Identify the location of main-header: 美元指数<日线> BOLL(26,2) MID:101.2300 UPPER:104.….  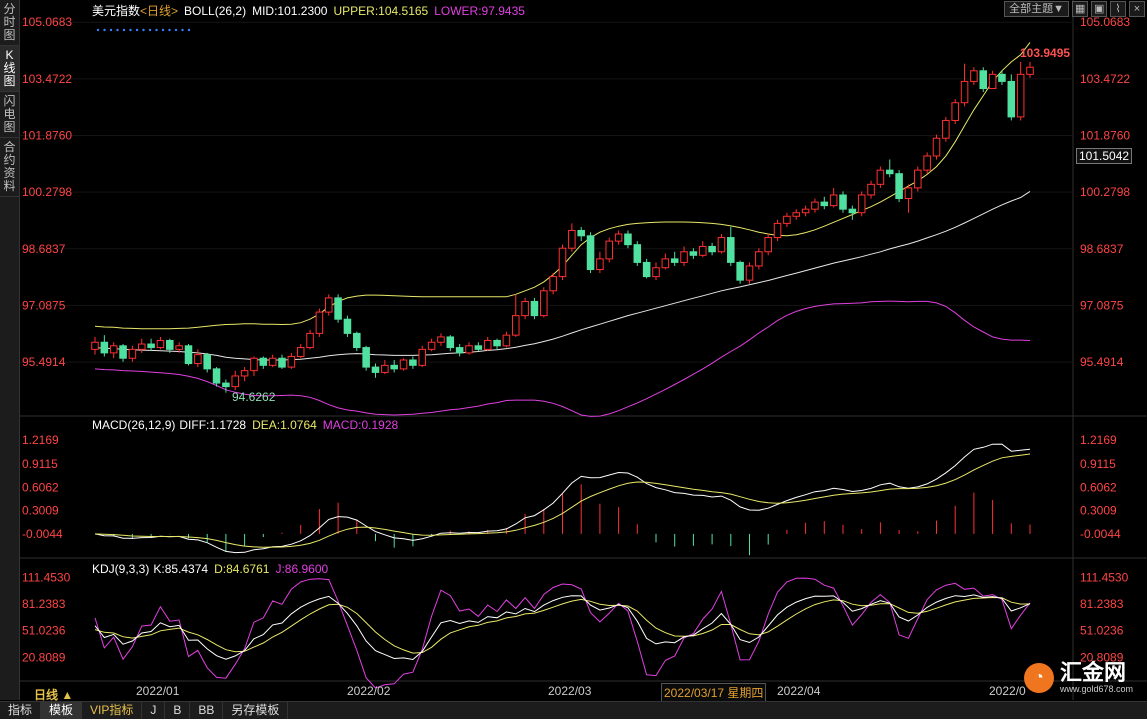
(311, 10).